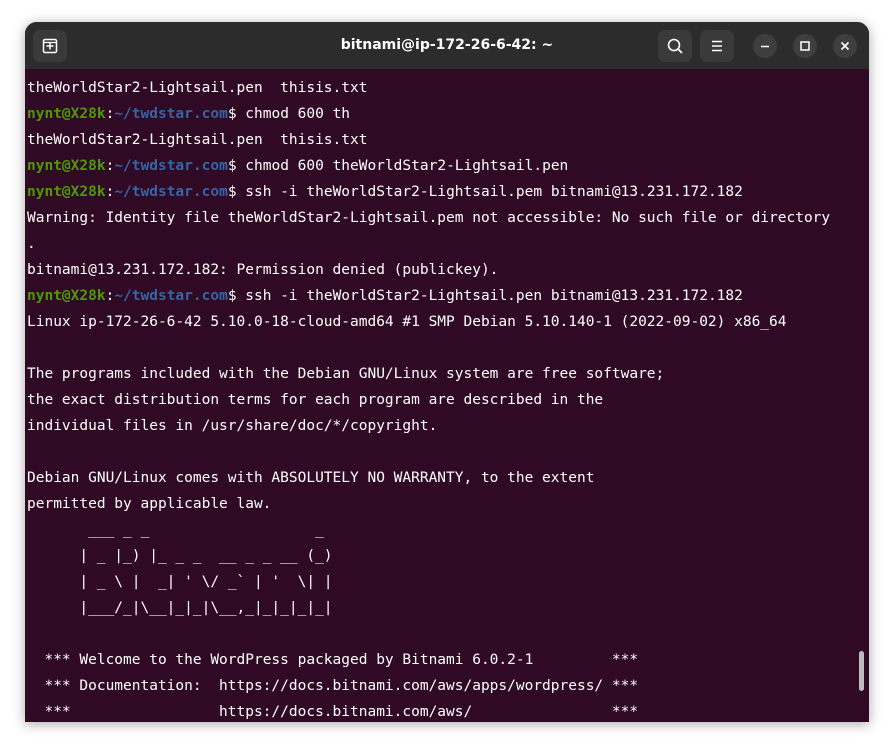 The image size is (894, 751). Describe the element at coordinates (428, 114) in the screenshot. I see `command-line: nynt@X28k:~/twdstar.com$ chmod 600 th` at that location.